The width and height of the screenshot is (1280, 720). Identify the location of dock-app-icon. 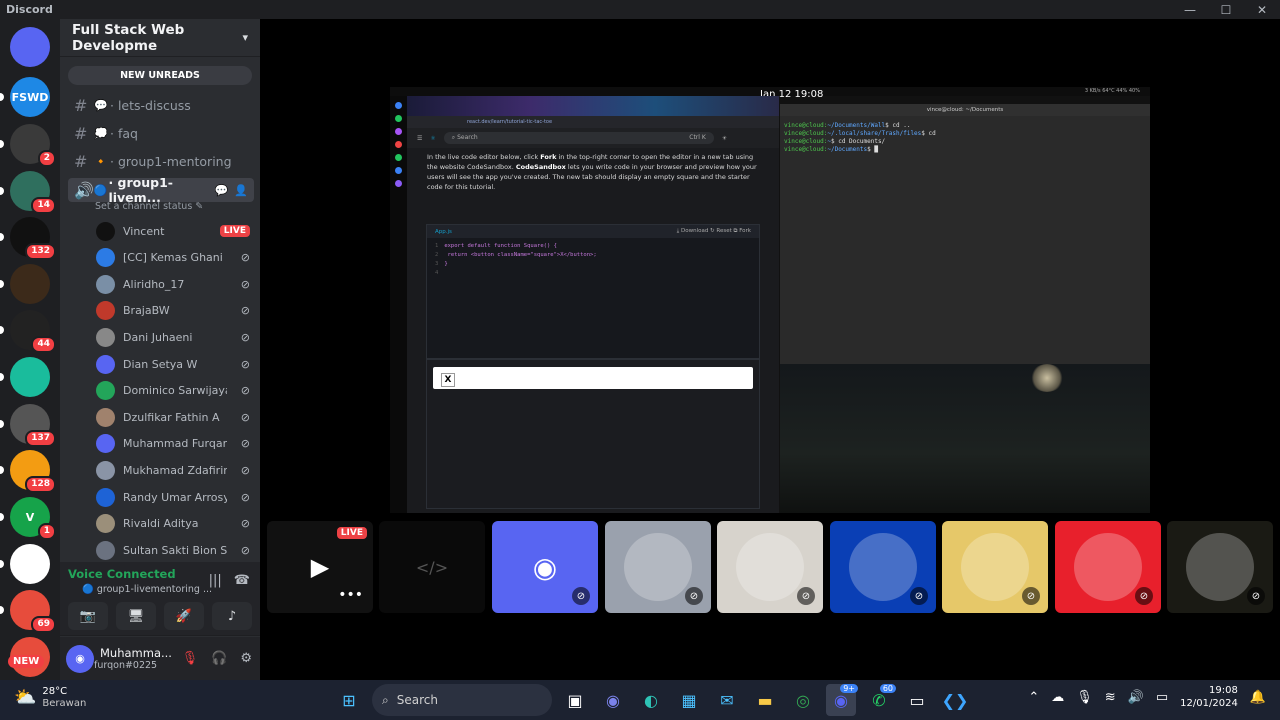
(398, 118).